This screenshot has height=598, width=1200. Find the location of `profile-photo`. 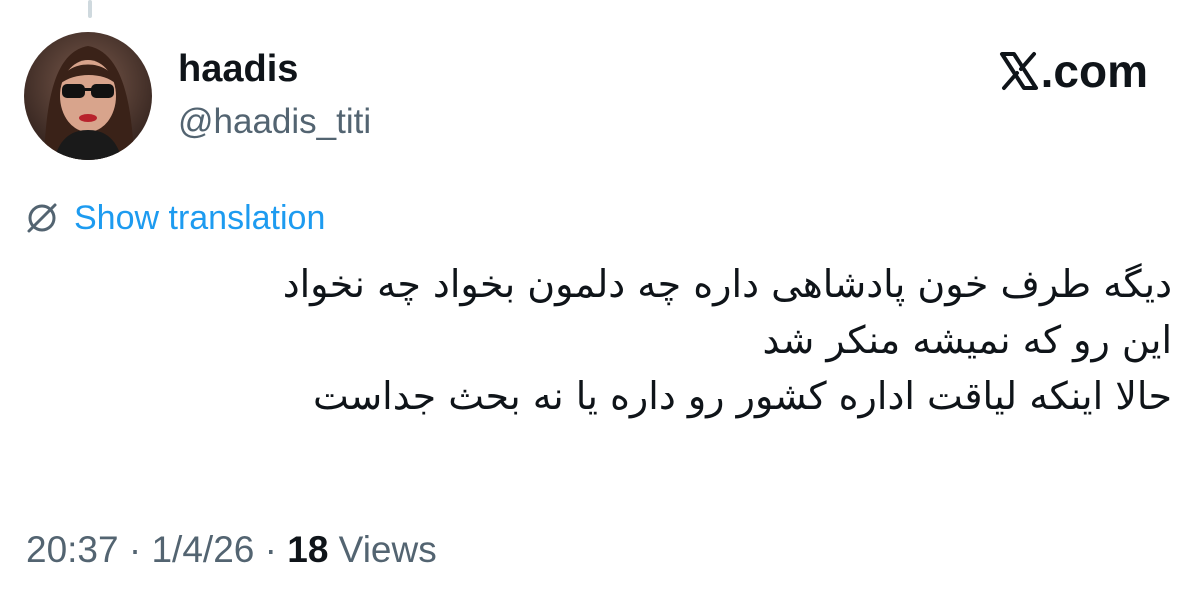

profile-photo is located at coordinates (88, 96).